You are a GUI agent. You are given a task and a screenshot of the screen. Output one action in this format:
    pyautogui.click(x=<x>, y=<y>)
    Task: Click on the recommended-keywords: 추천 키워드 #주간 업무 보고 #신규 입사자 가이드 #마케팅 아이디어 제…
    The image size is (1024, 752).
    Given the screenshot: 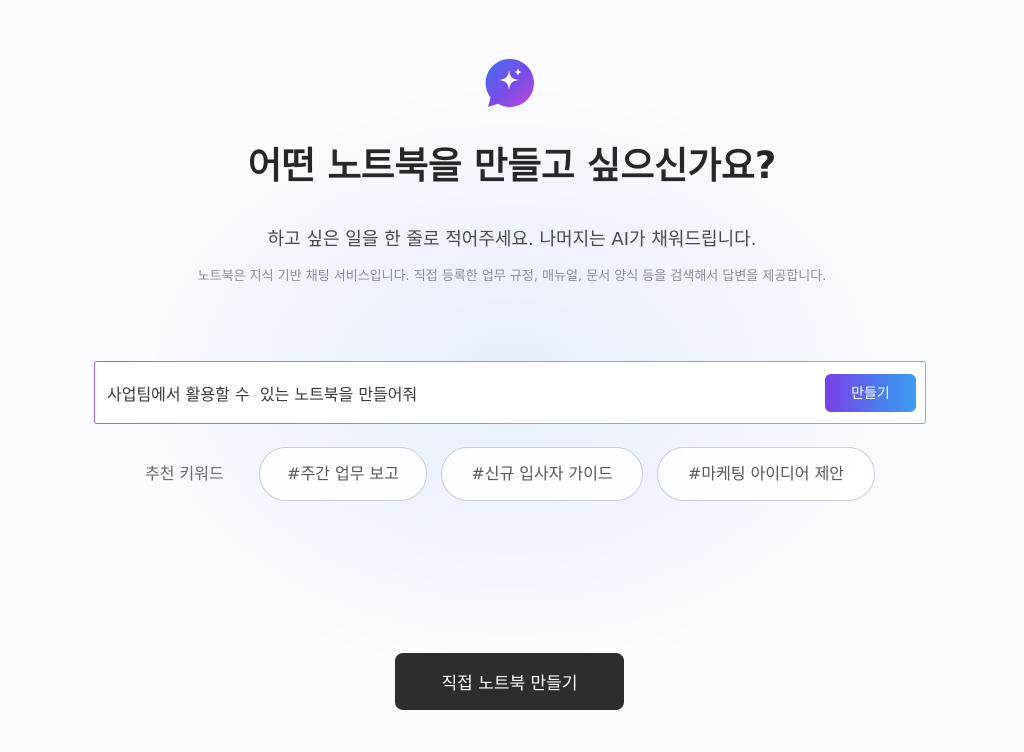 What is the action you would take?
    pyautogui.click(x=512, y=474)
    